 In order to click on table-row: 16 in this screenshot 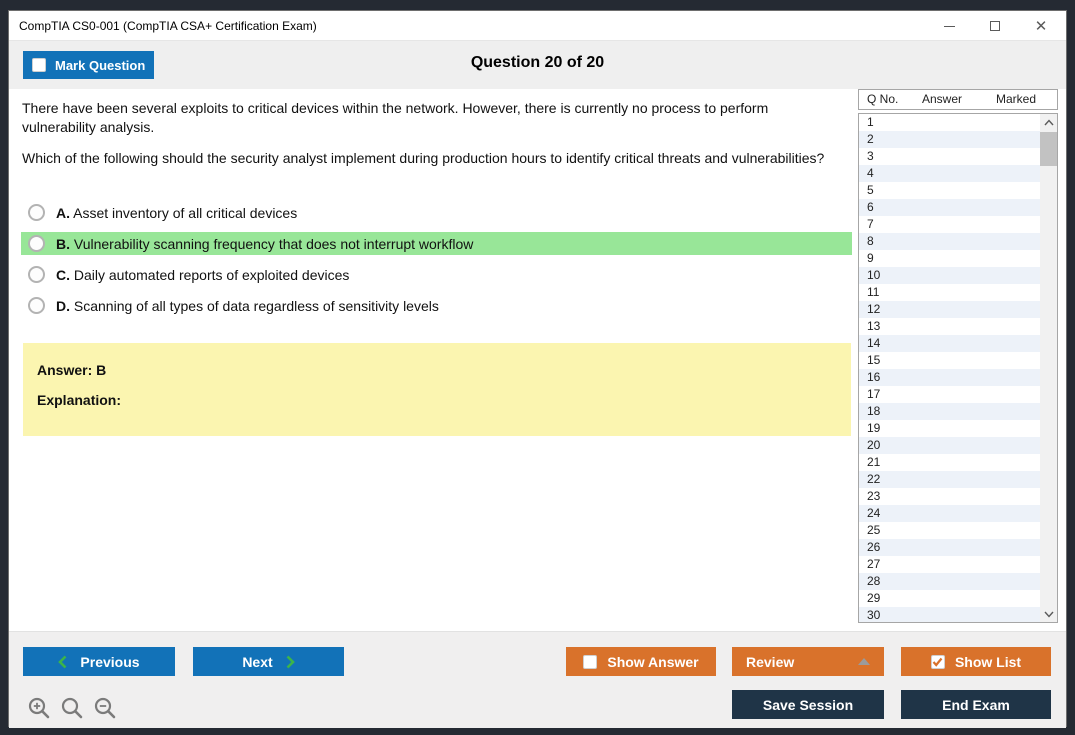, I will do `click(949, 377)`.